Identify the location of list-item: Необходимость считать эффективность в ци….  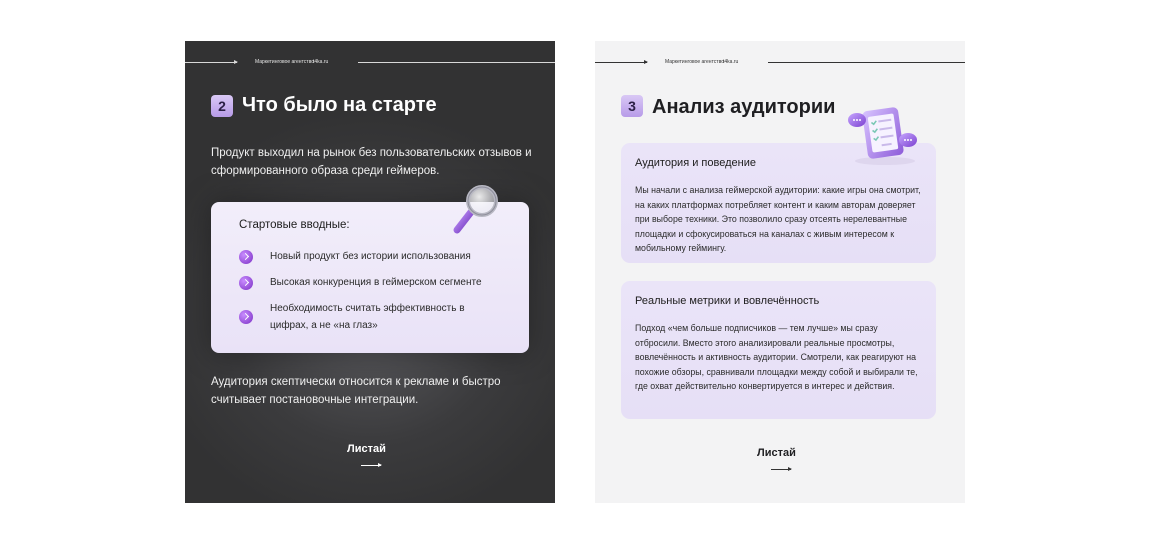
(354, 317).